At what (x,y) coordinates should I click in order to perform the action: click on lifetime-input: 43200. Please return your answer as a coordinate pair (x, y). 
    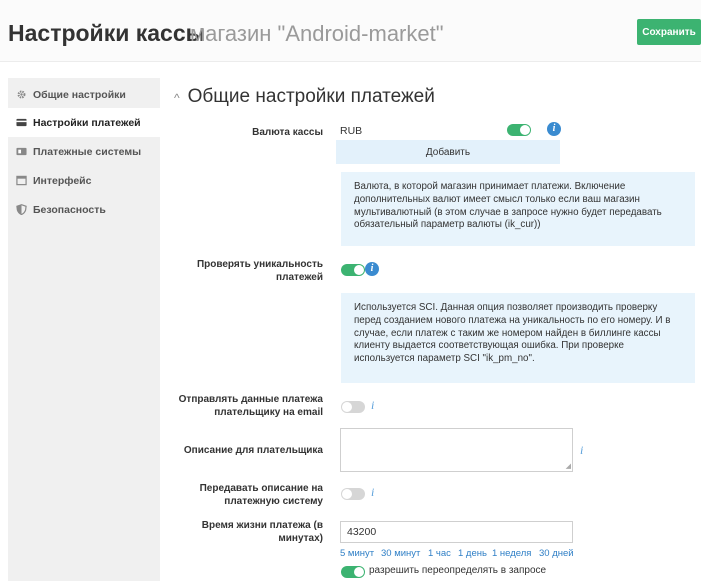
    Looking at the image, I should click on (456, 532).